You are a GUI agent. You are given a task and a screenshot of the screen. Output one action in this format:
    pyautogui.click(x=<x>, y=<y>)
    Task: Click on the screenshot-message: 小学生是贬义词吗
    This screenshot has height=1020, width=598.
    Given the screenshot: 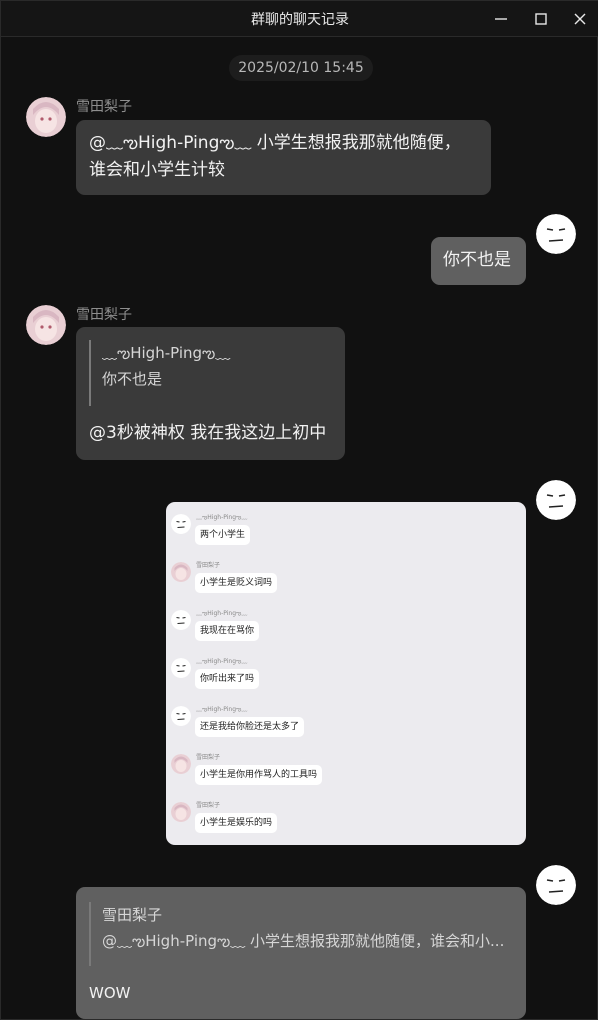 What is the action you would take?
    pyautogui.click(x=236, y=583)
    